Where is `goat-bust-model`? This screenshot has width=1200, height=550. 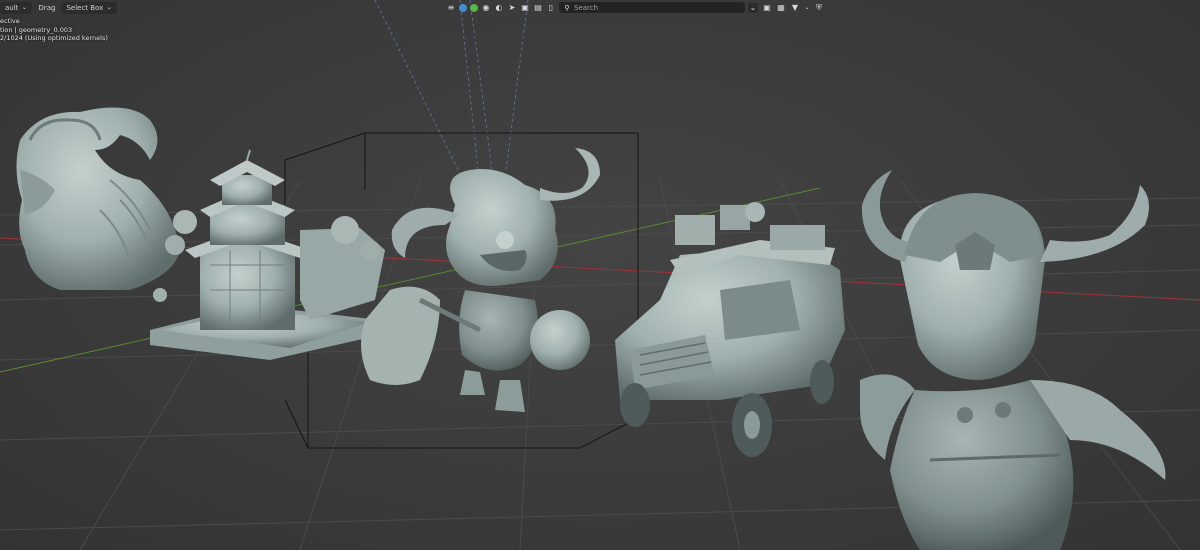 goat-bust-model is located at coordinates (98, 198).